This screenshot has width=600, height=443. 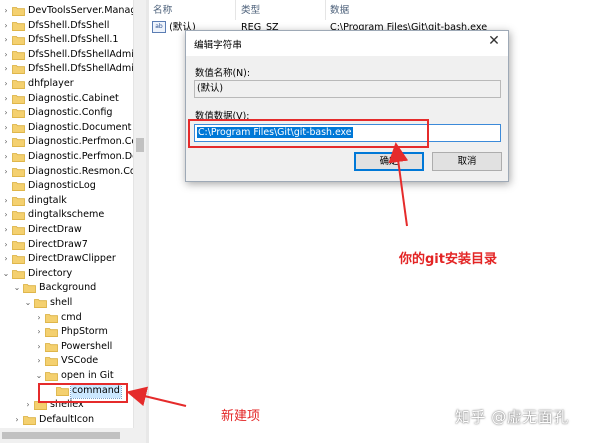 I want to click on annotation-new-item: 新建项, so click(x=241, y=416).